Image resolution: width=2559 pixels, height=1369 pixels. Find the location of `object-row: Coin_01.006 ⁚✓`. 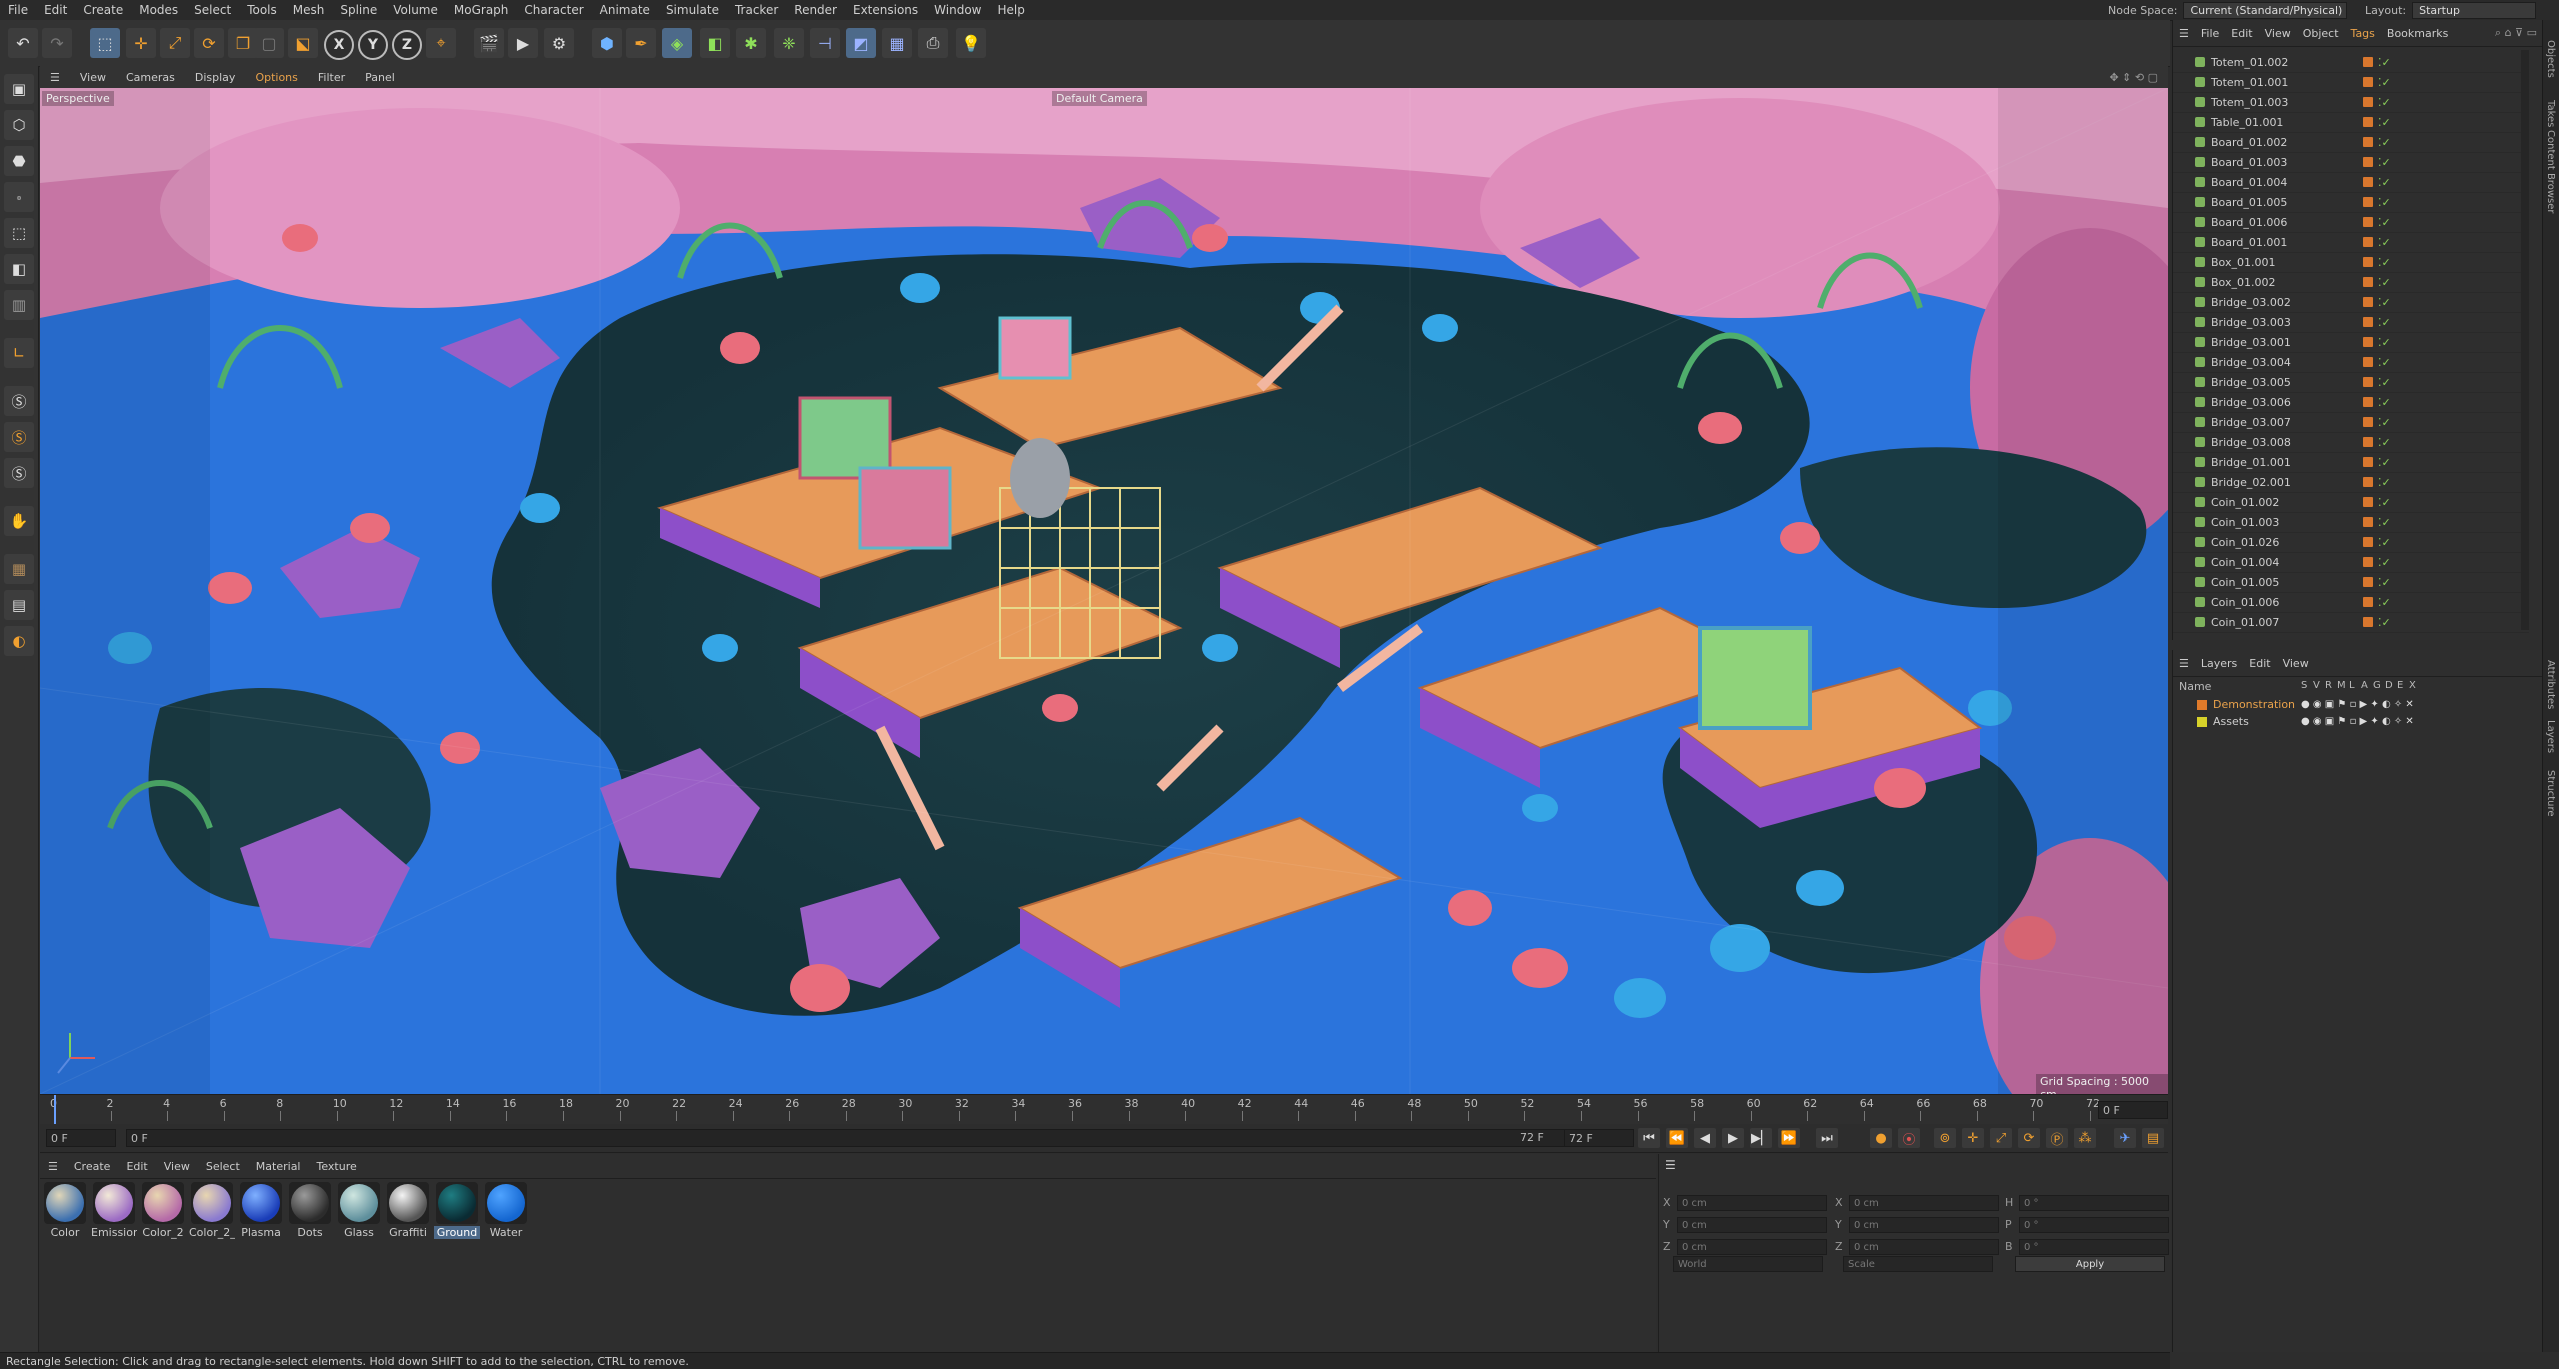

object-row: Coin_01.006 ⁚✓ is located at coordinates (2351, 602).